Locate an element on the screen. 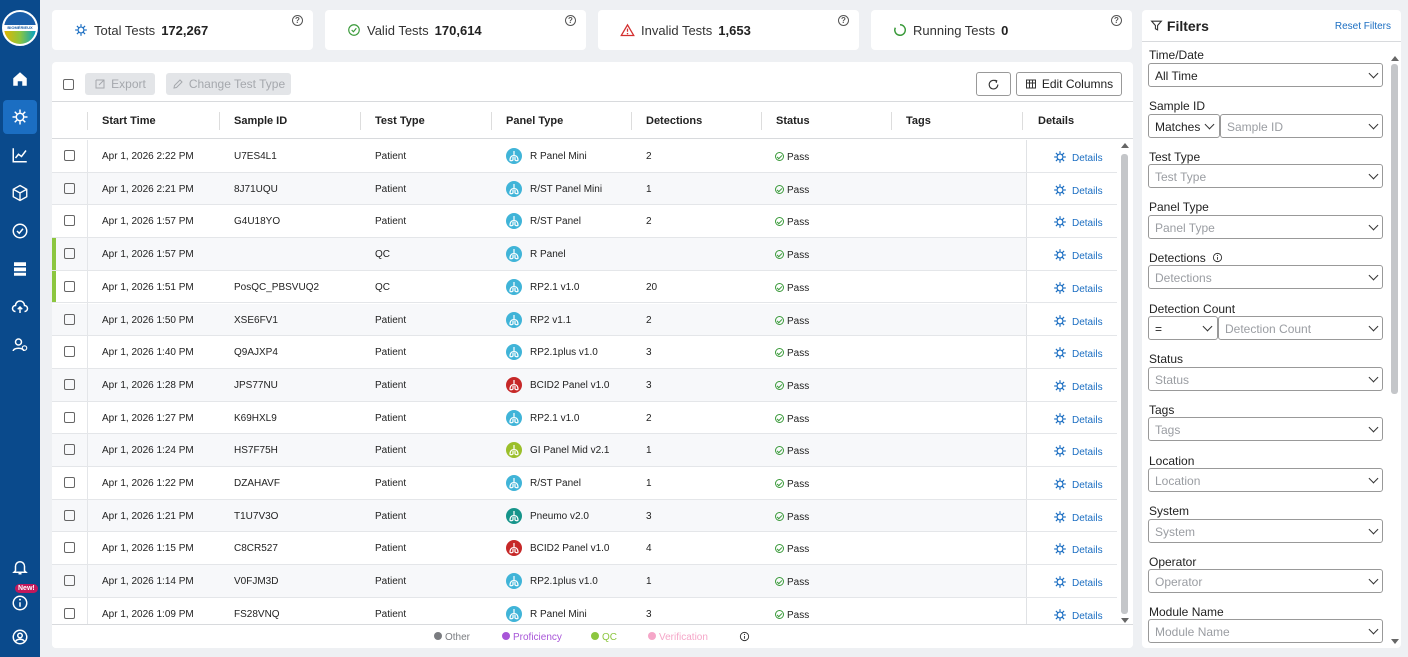  refresh-button is located at coordinates (993, 84).